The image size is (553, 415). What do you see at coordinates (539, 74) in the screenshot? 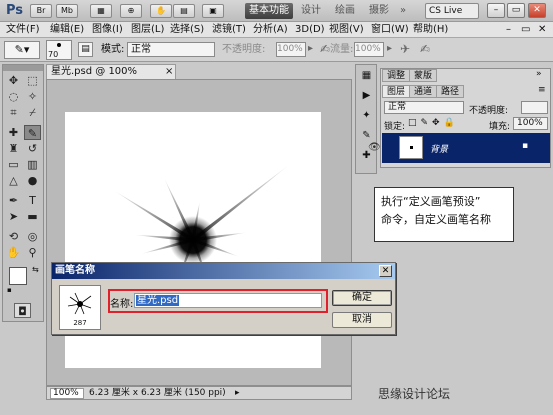
I see `panel-collapse-icon: »` at bounding box center [539, 74].